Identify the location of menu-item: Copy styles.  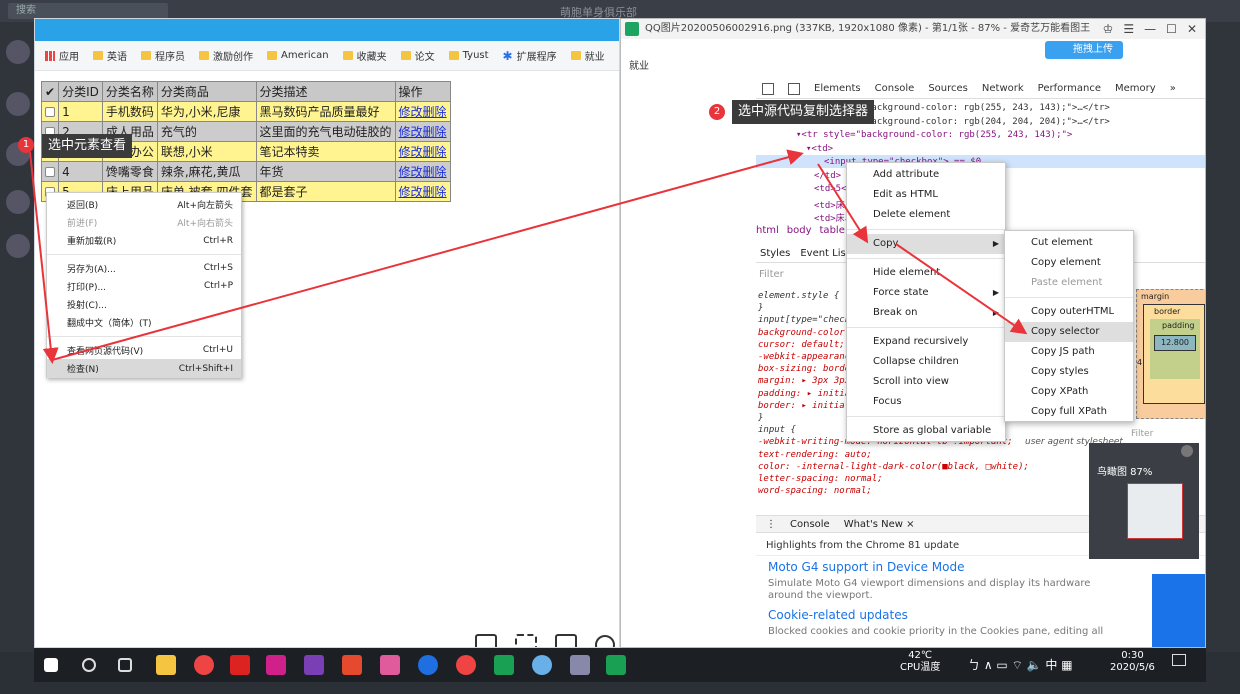
(1069, 372).